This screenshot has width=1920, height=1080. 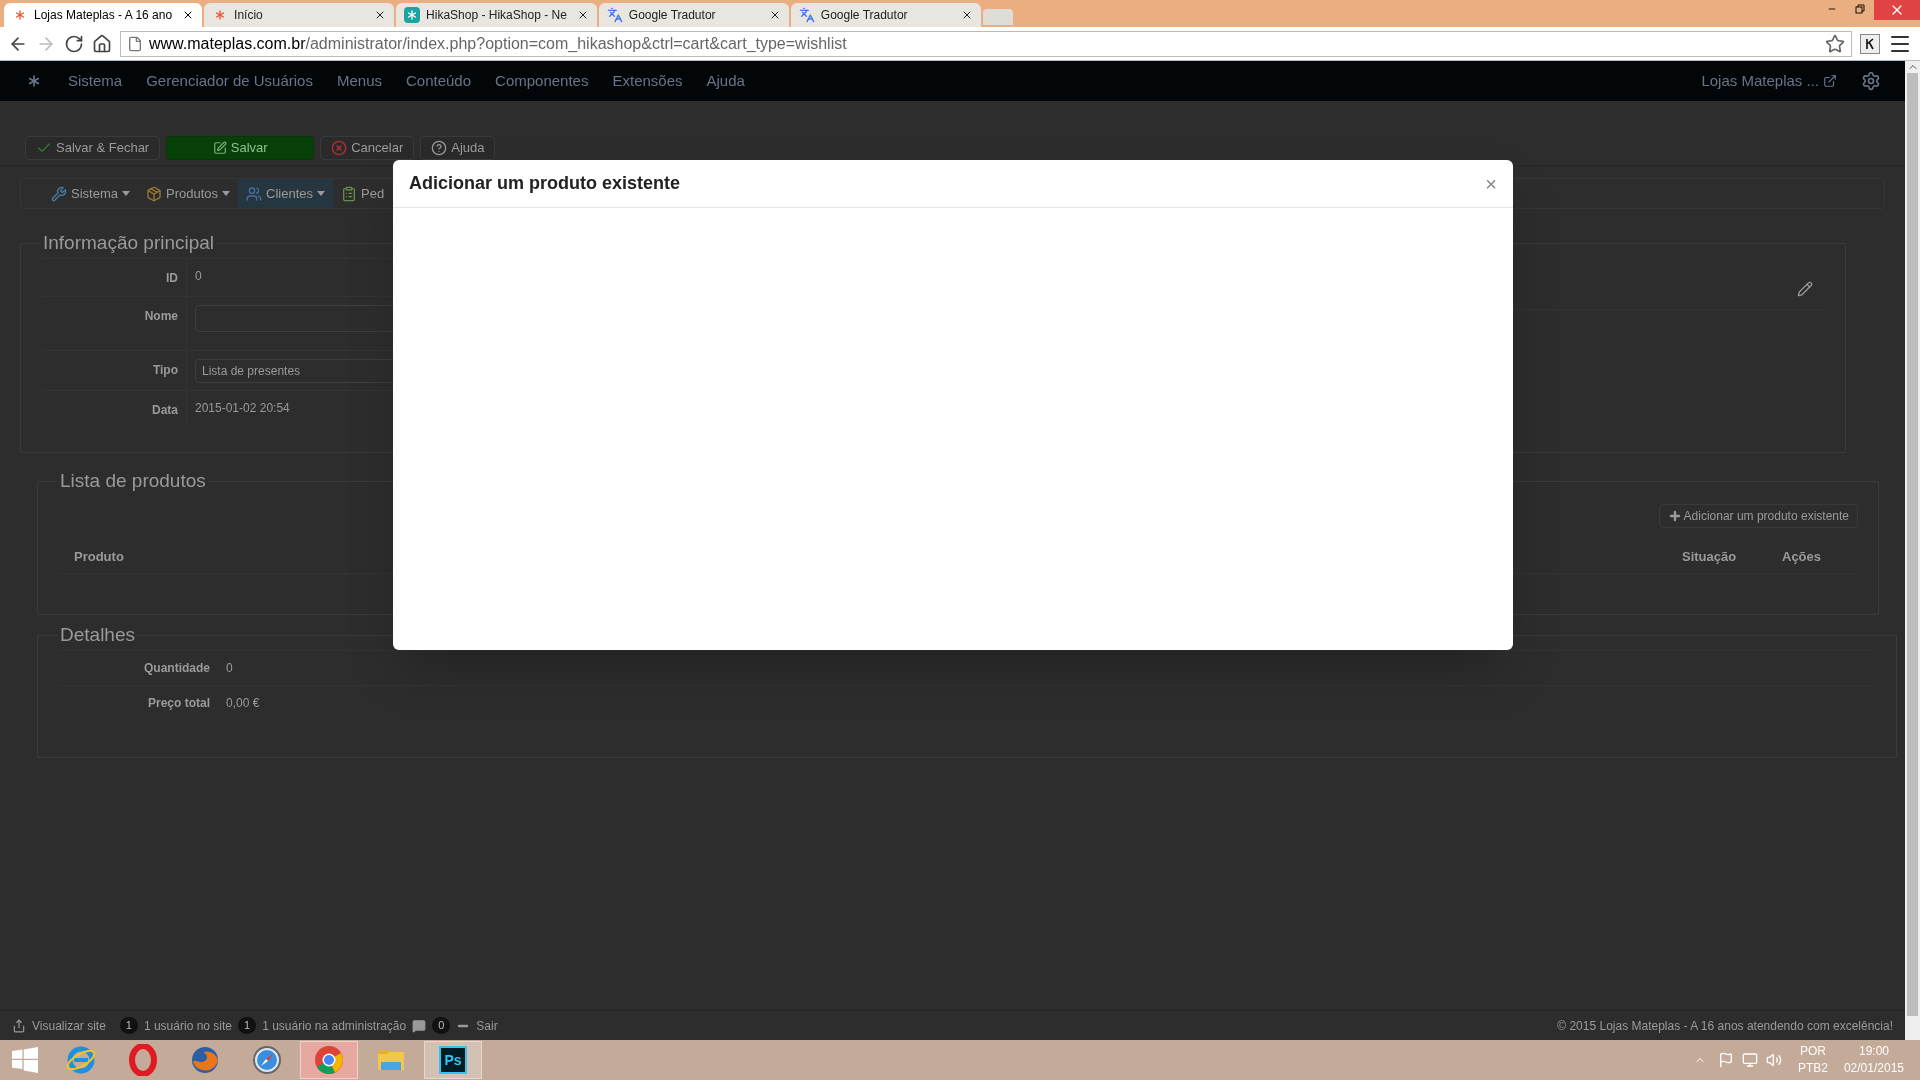 What do you see at coordinates (339, 148) in the screenshot?
I see `cancel-icon` at bounding box center [339, 148].